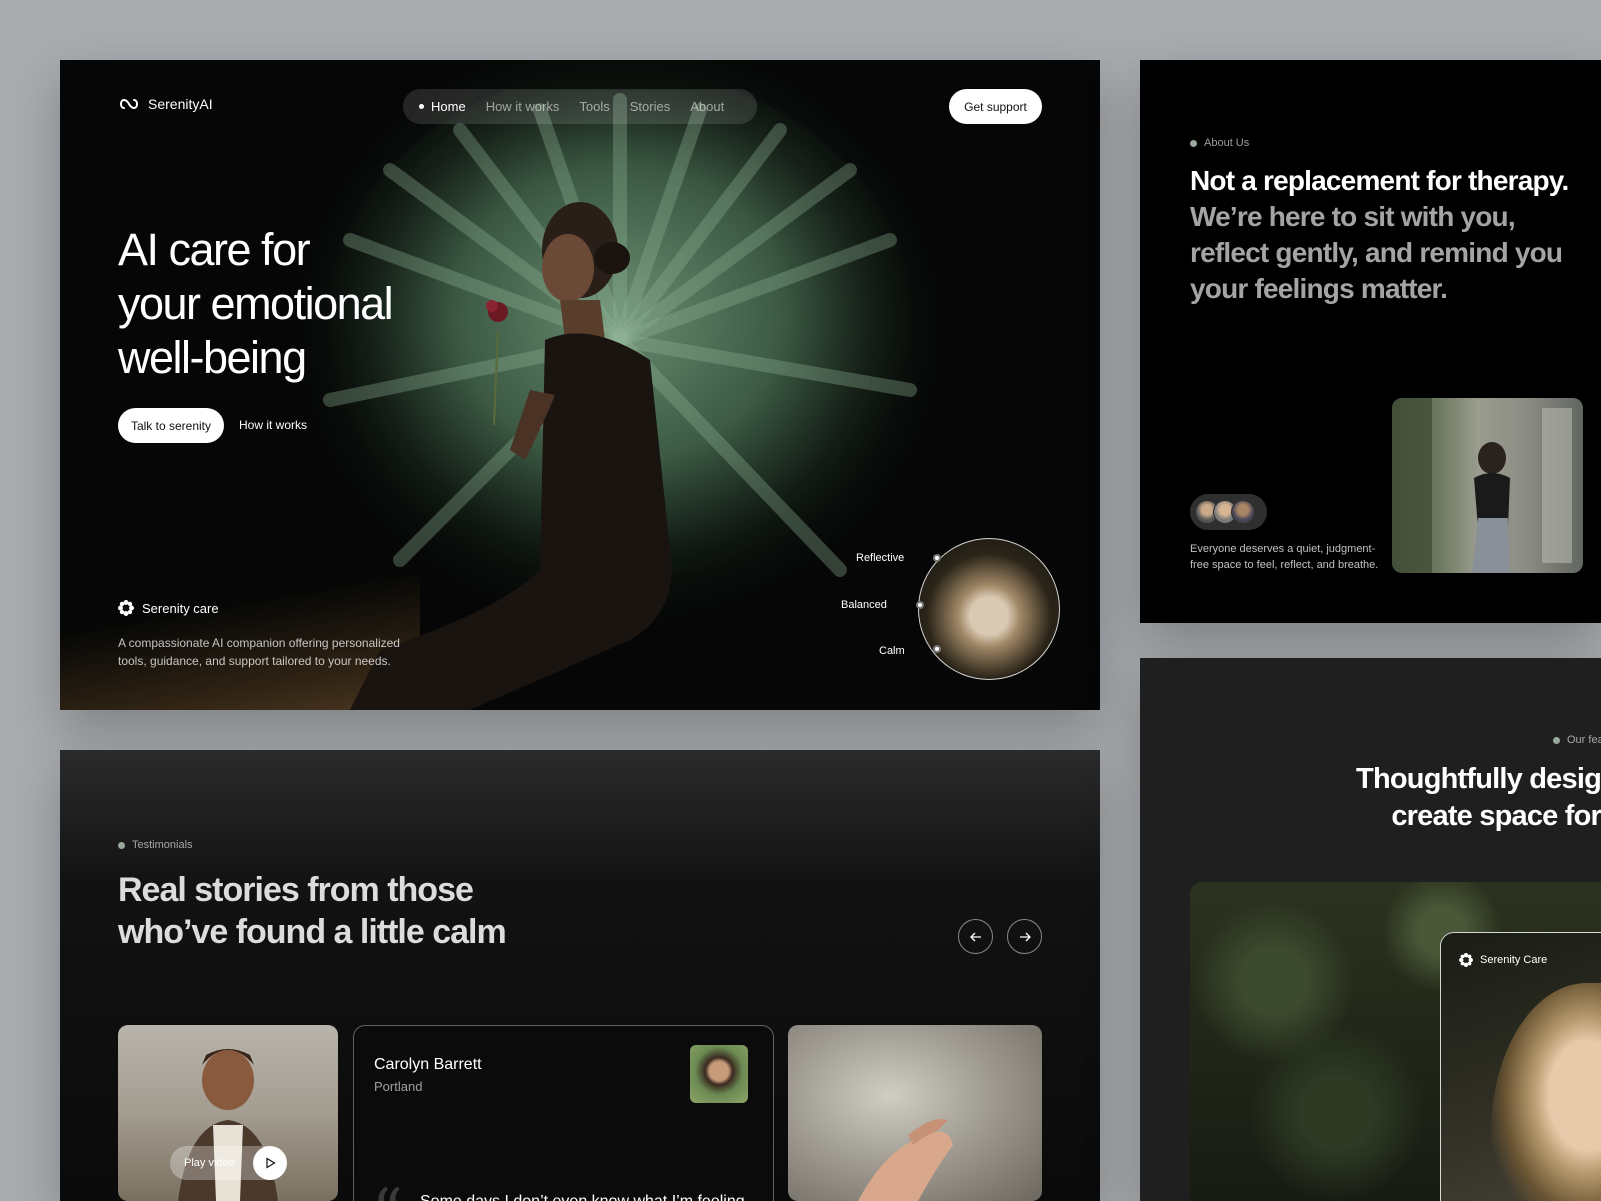 This screenshot has width=1601, height=1201. I want to click on nav-item-how-it-works: How it works, so click(523, 106).